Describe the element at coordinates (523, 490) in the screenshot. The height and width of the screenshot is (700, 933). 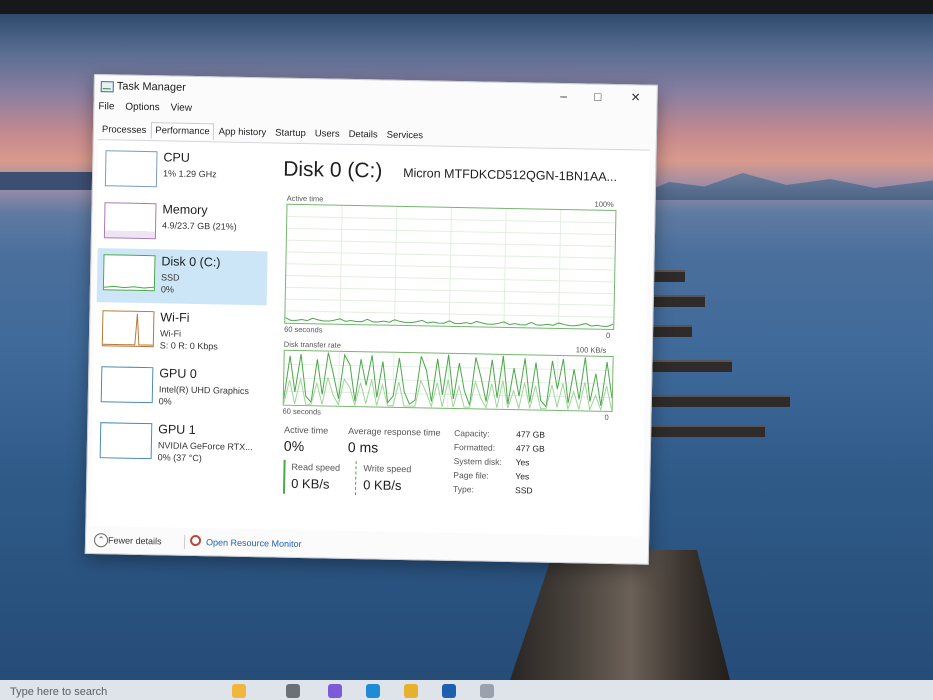
I see `type-value: SSD` at that location.